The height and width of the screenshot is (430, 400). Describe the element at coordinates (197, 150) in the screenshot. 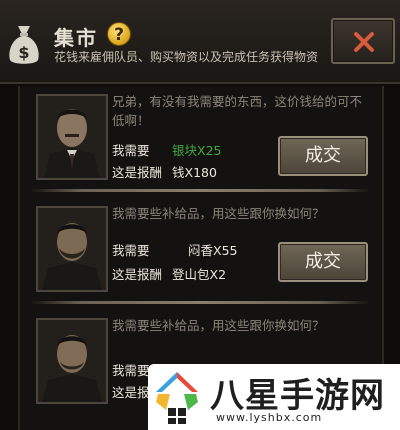

I see `need-value: 银块X25` at that location.